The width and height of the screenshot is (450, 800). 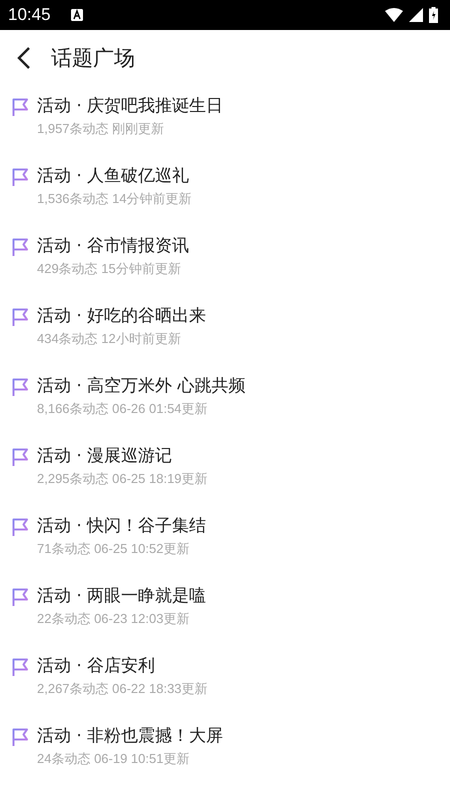 What do you see at coordinates (113, 245) in the screenshot?
I see `topic-title: 活动 · 谷市情报资讯` at bounding box center [113, 245].